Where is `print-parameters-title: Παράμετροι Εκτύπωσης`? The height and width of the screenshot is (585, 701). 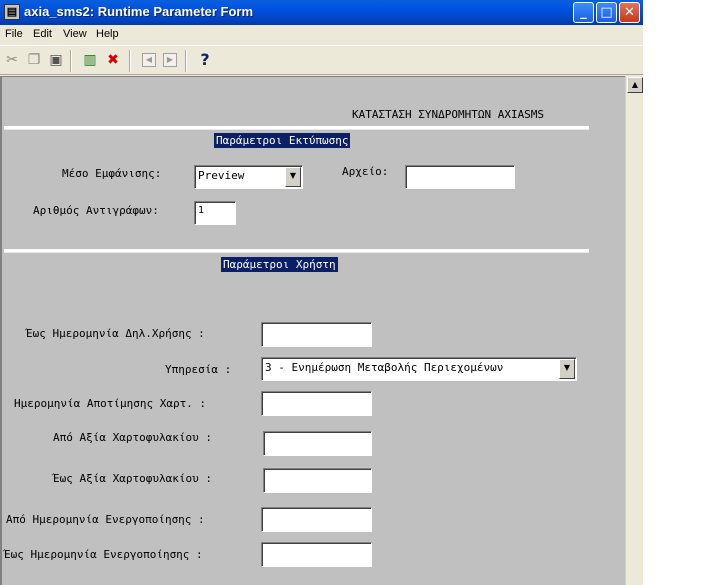
print-parameters-title: Παράμετροι Εκτύπωσης is located at coordinates (282, 140).